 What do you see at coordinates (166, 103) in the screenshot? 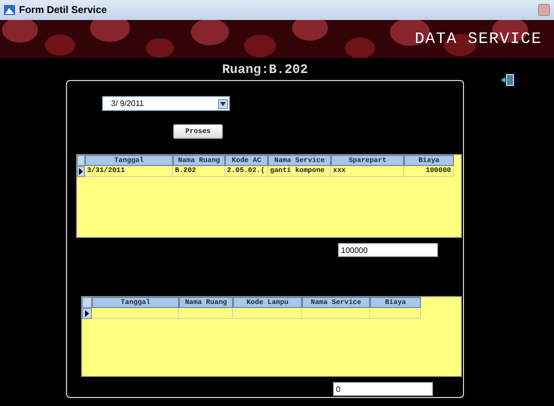
I see `date-picker: 3/ 9/2011` at bounding box center [166, 103].